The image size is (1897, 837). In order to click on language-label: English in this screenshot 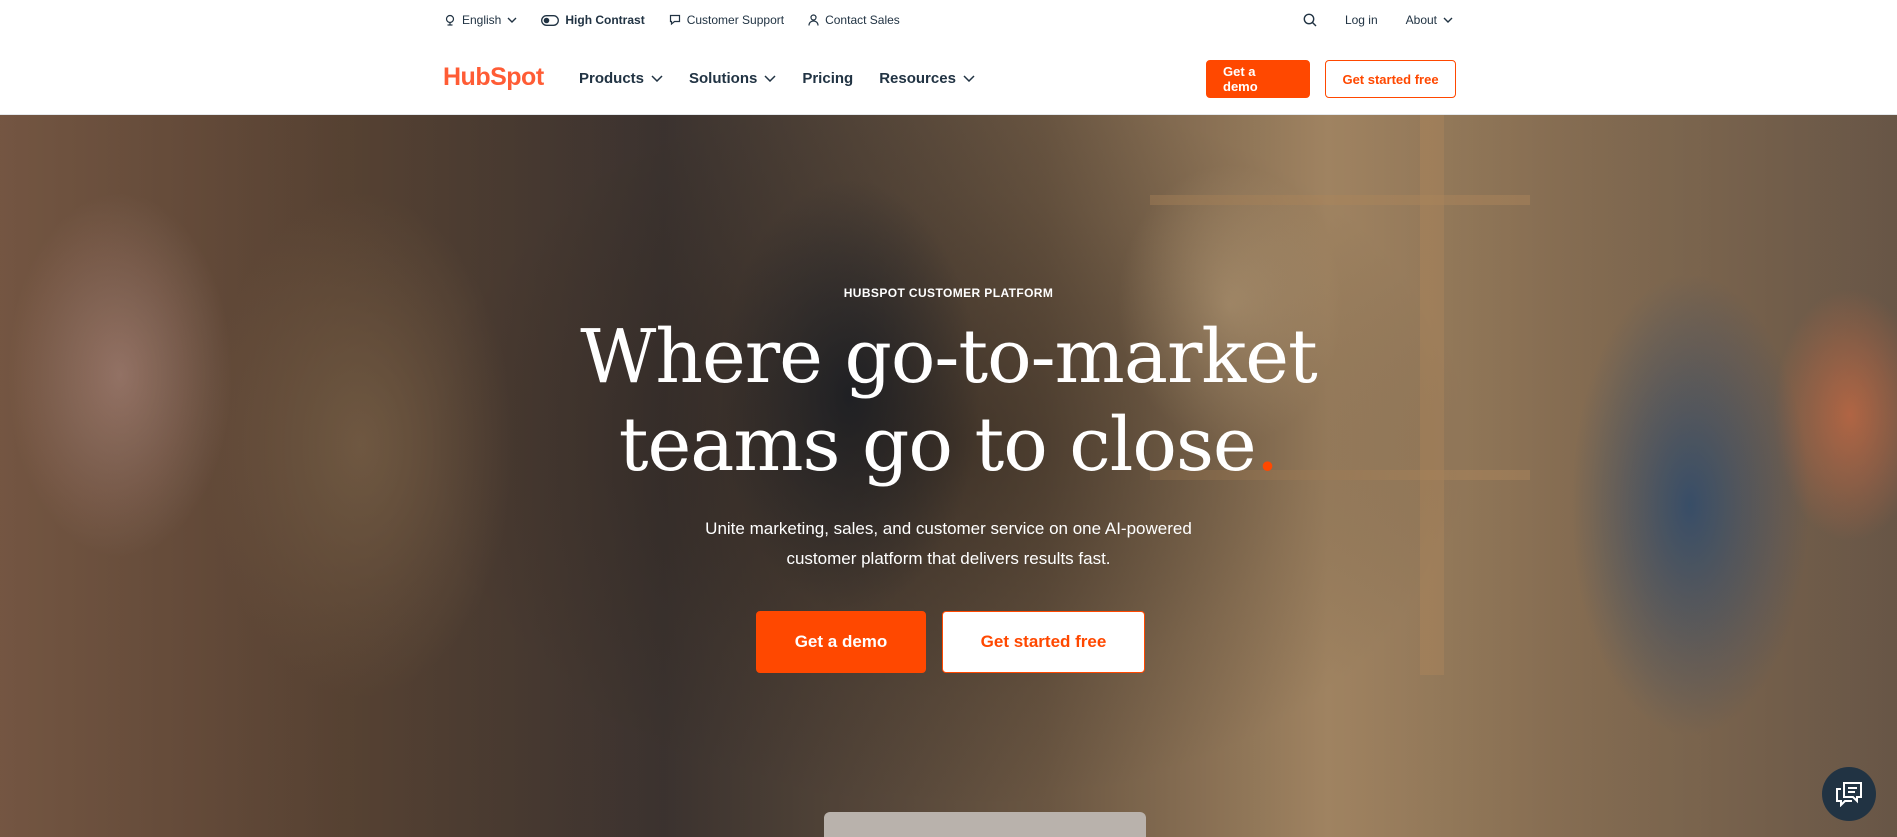, I will do `click(482, 20)`.